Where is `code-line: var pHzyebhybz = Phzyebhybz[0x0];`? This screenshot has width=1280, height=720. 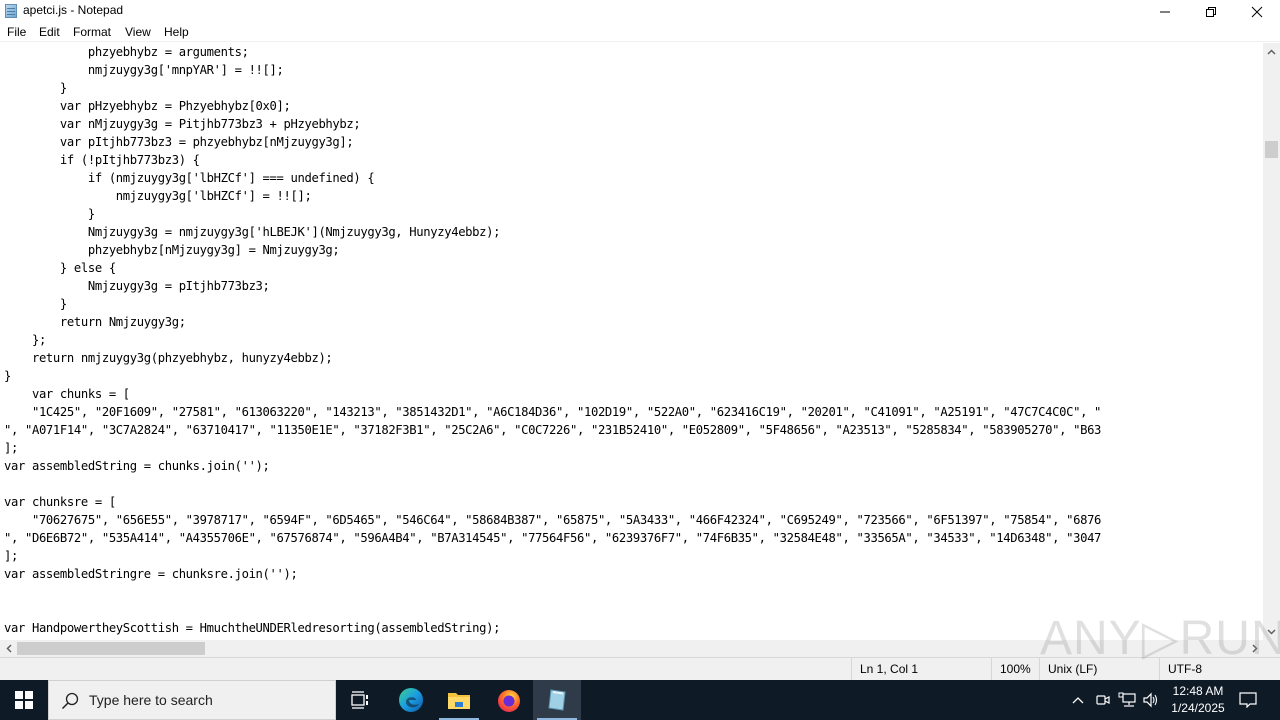 code-line: var pHzyebhybz = Phzyebhybz[0x0]; is located at coordinates (147, 106).